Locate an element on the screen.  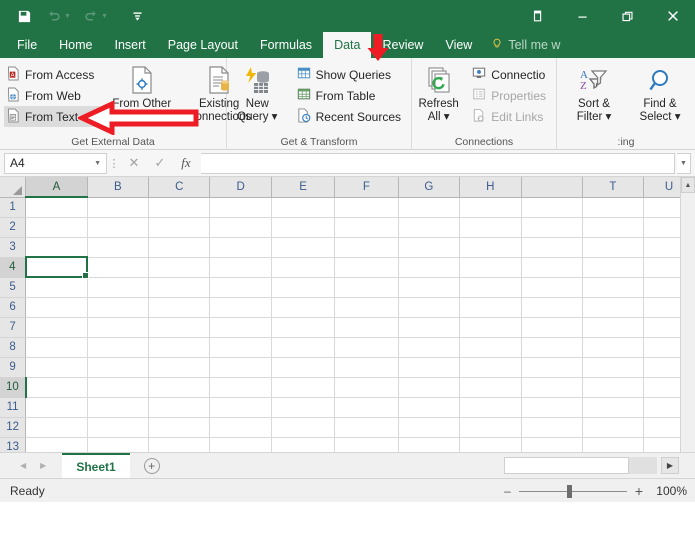
row-header-3: 3 is located at coordinates (13, 247).